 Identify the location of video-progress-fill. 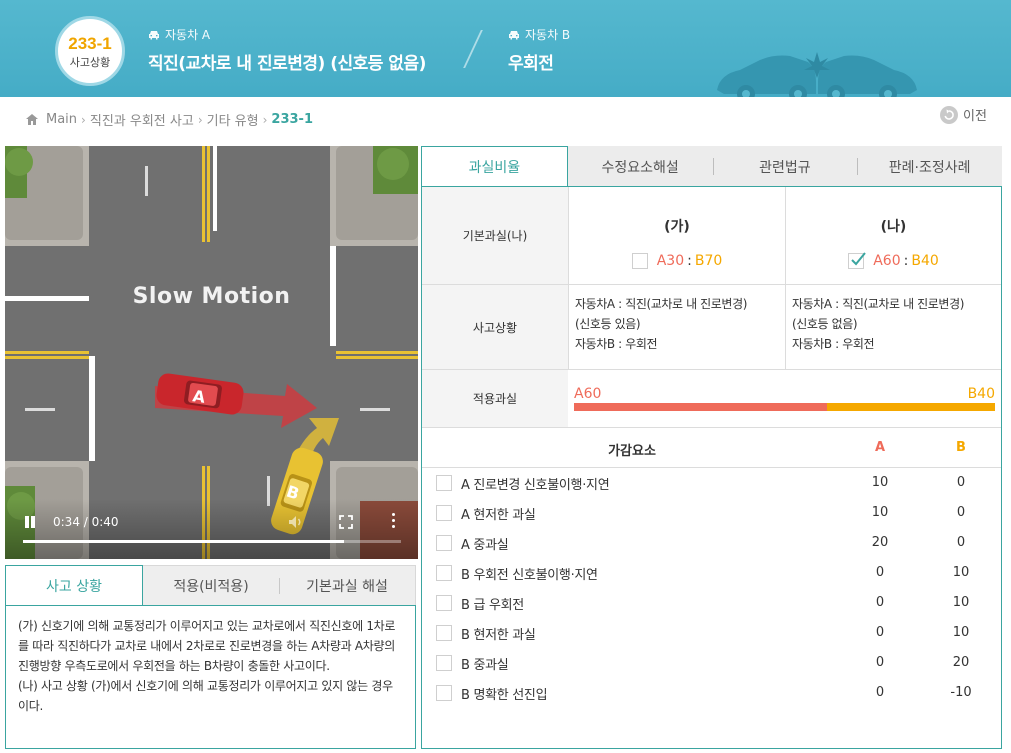
(184, 541).